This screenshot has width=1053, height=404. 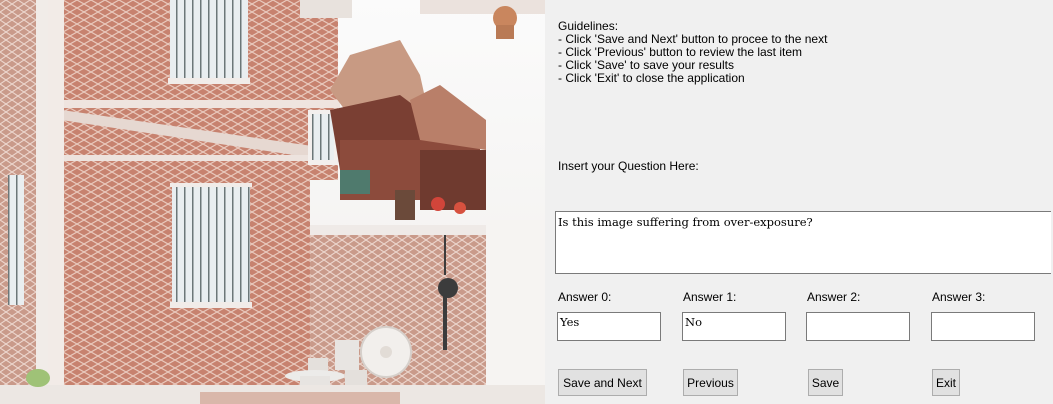 I want to click on guideline-exit: - Click 'Exit' to close the application, so click(x=651, y=78).